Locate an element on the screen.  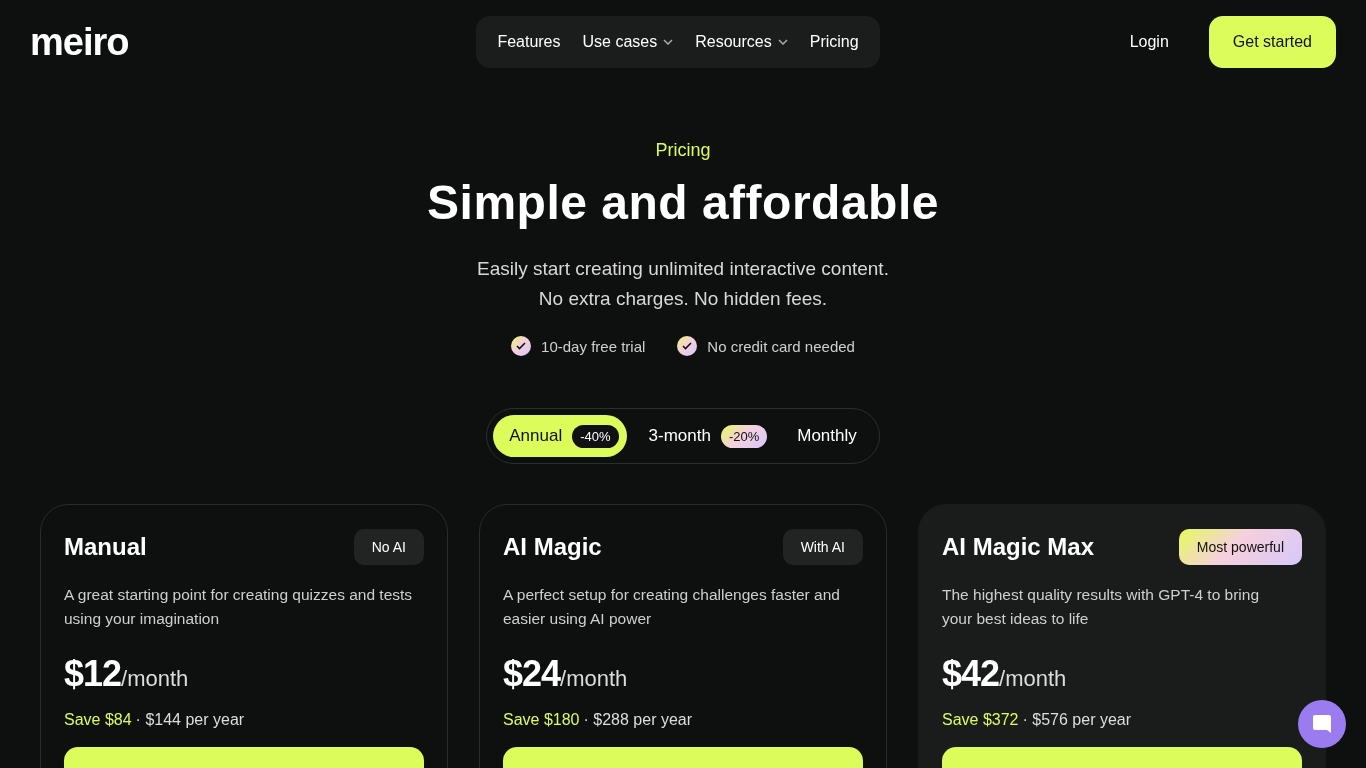
plan-price: $24 is located at coordinates (532, 674).